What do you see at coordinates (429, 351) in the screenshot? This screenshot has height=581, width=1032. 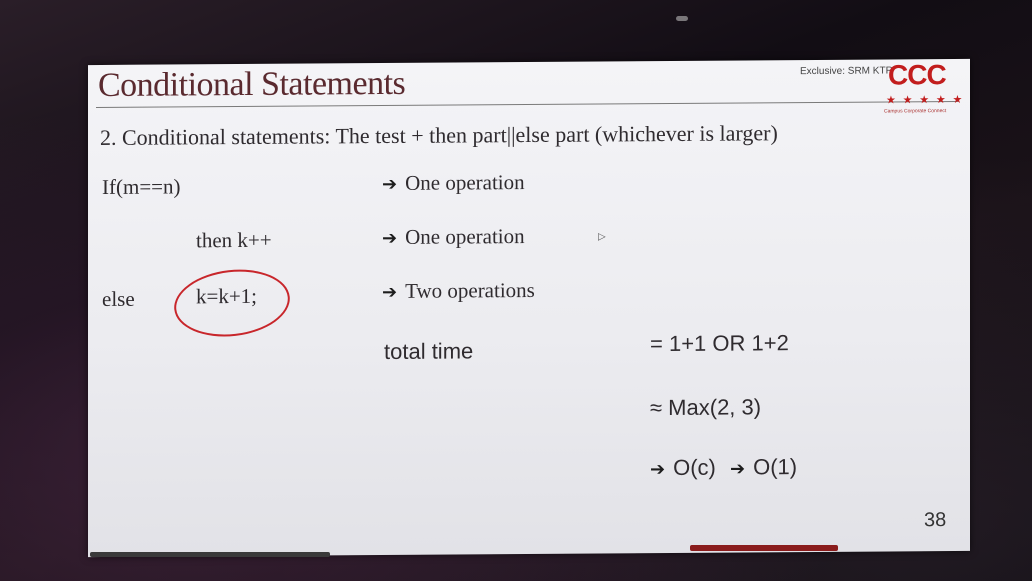 I see `total-time-label: total time` at bounding box center [429, 351].